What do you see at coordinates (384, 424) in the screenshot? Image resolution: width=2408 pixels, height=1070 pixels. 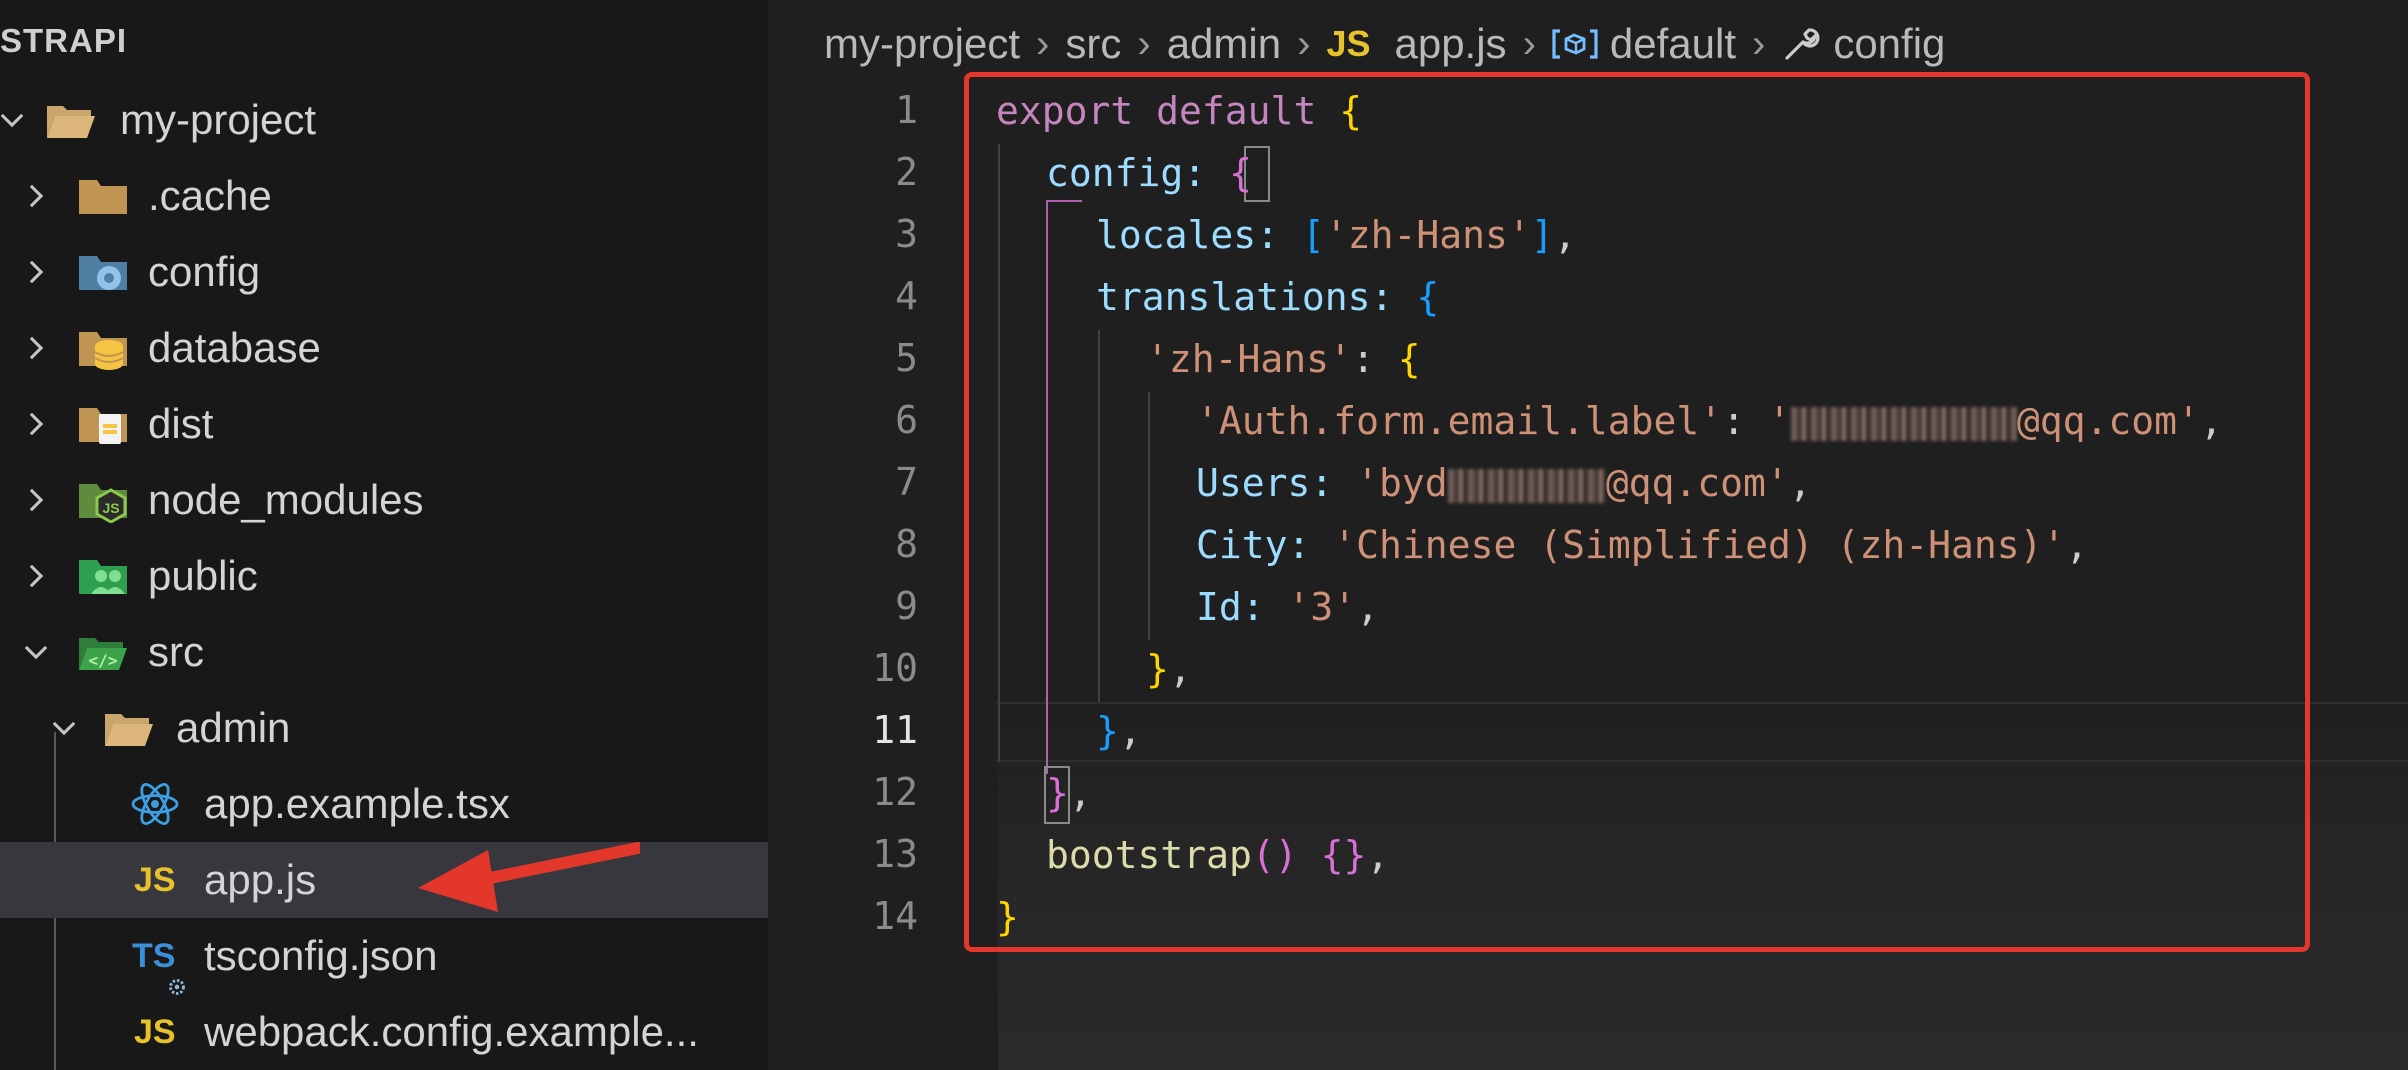 I see `tree-item-dist: dist` at bounding box center [384, 424].